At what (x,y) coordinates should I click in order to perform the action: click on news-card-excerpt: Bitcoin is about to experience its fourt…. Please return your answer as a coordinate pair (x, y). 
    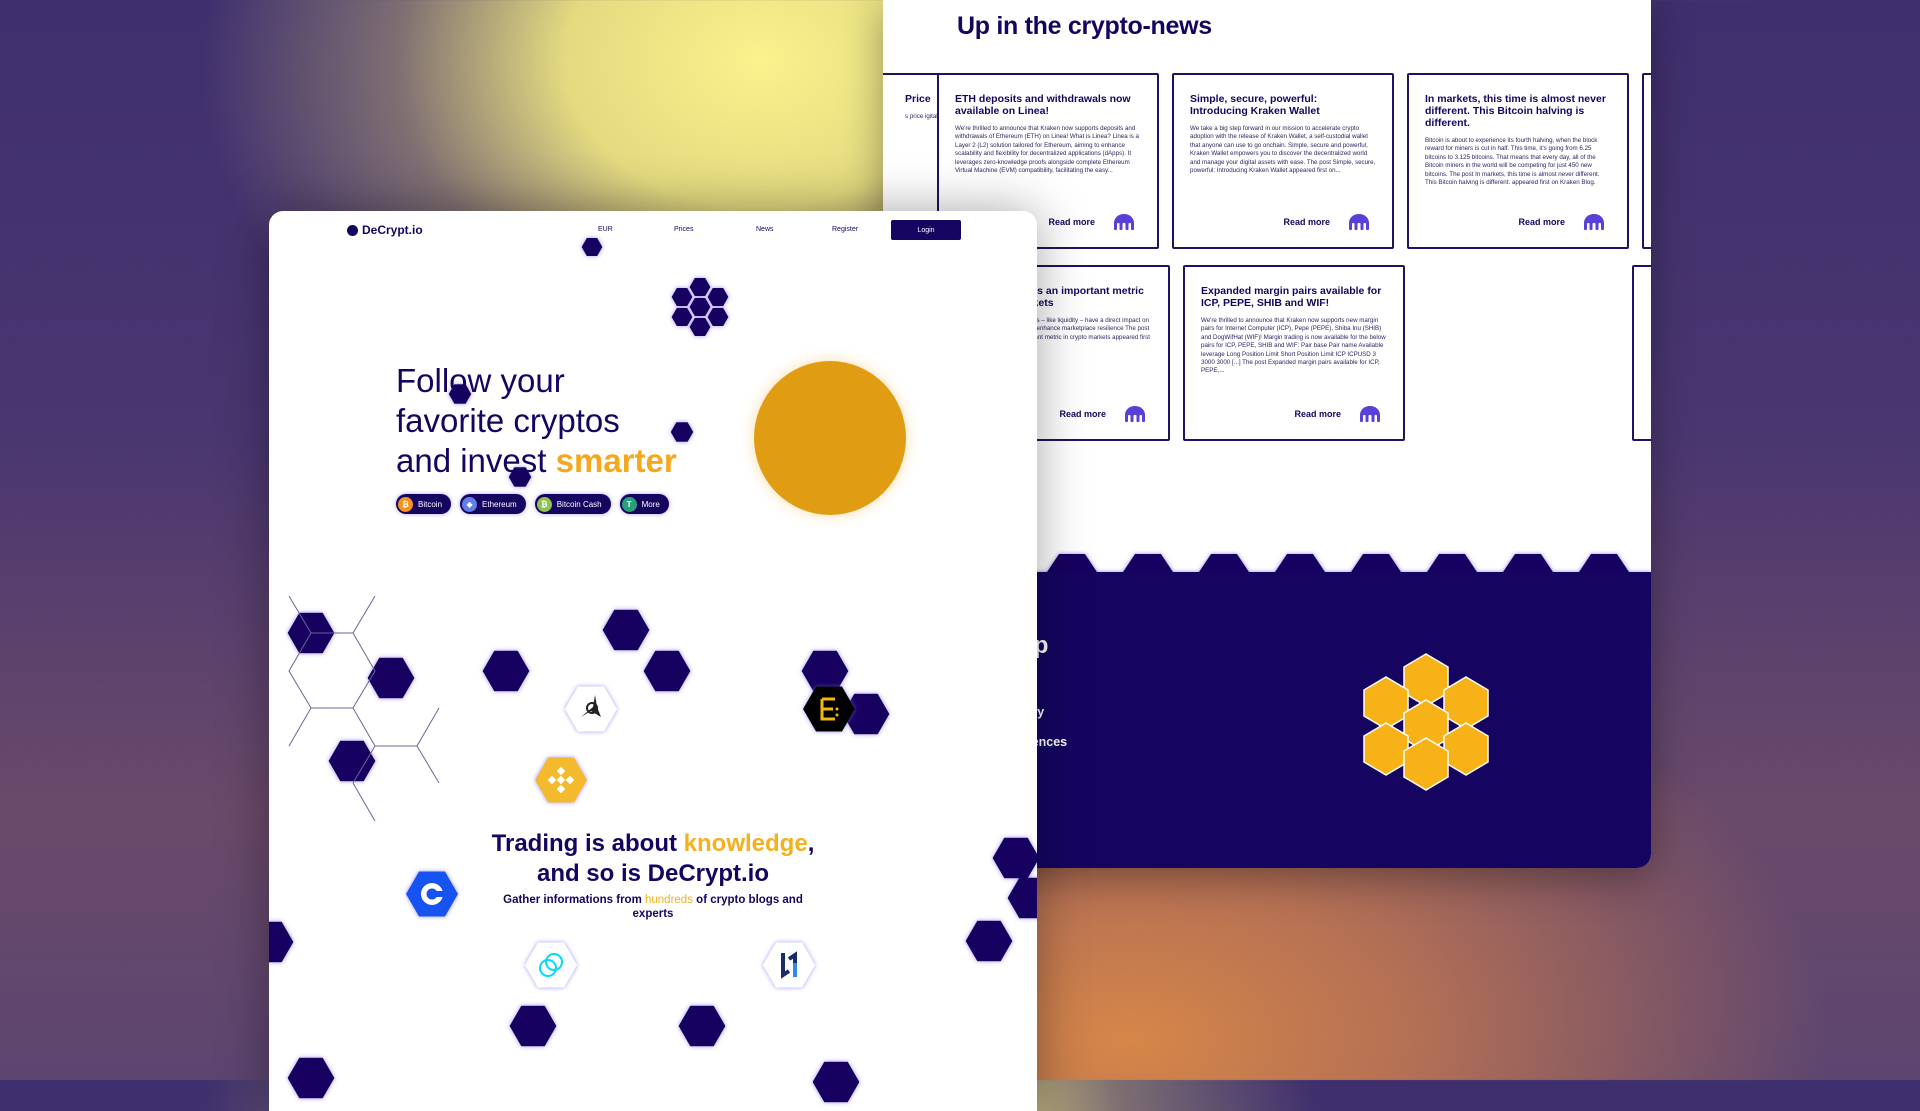
    Looking at the image, I should click on (1512, 162).